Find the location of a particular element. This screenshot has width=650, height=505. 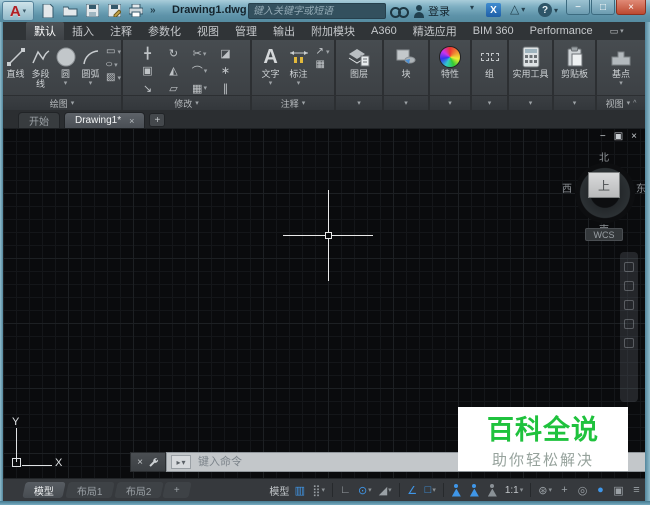

dimension-button: 标注 ▾ is located at coordinates (299, 68).